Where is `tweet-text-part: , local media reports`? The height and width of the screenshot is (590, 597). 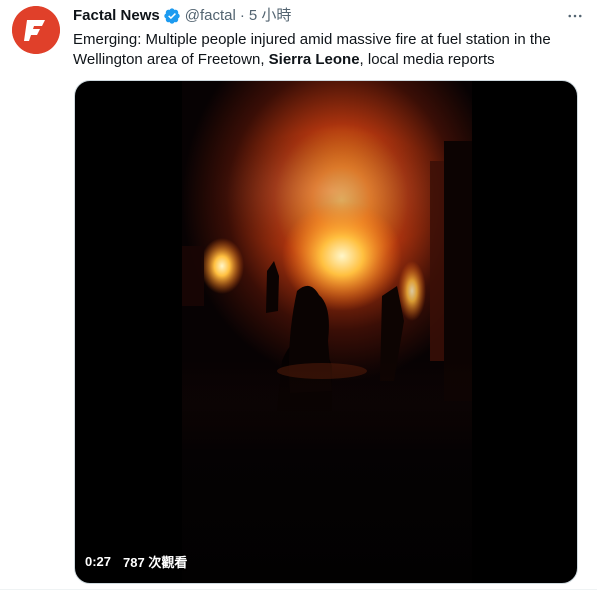 tweet-text-part: , local media reports is located at coordinates (427, 59).